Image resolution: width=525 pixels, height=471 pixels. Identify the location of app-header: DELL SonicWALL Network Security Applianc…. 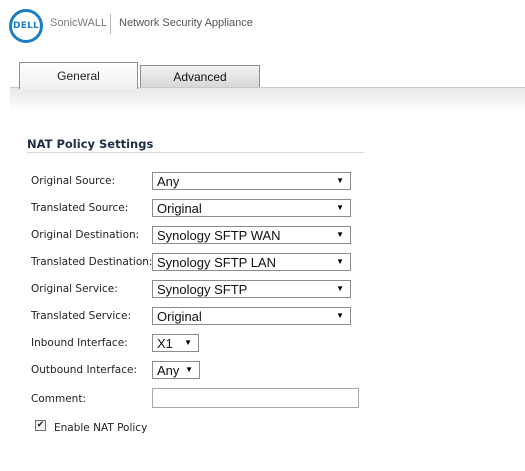
(262, 26).